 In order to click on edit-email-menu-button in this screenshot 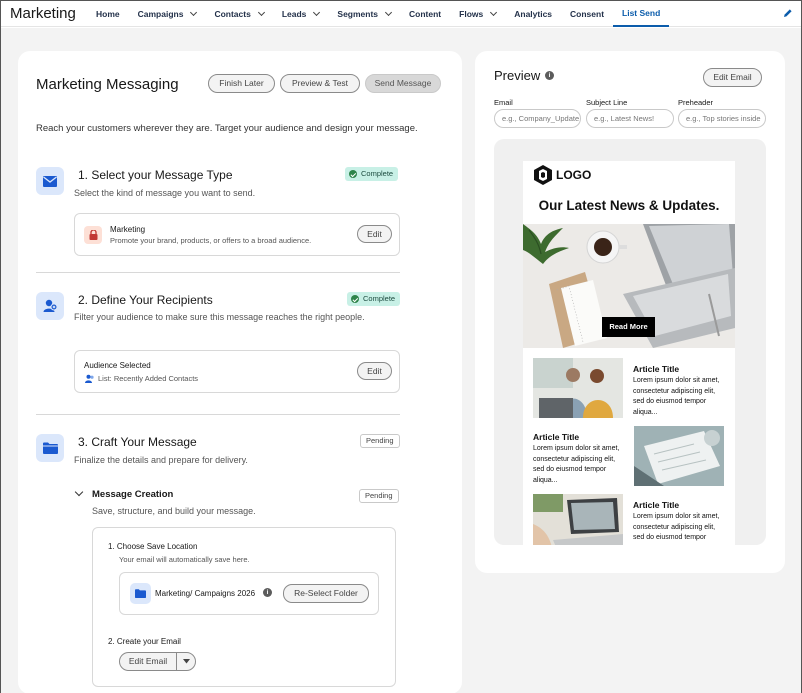, I will do `click(186, 661)`.